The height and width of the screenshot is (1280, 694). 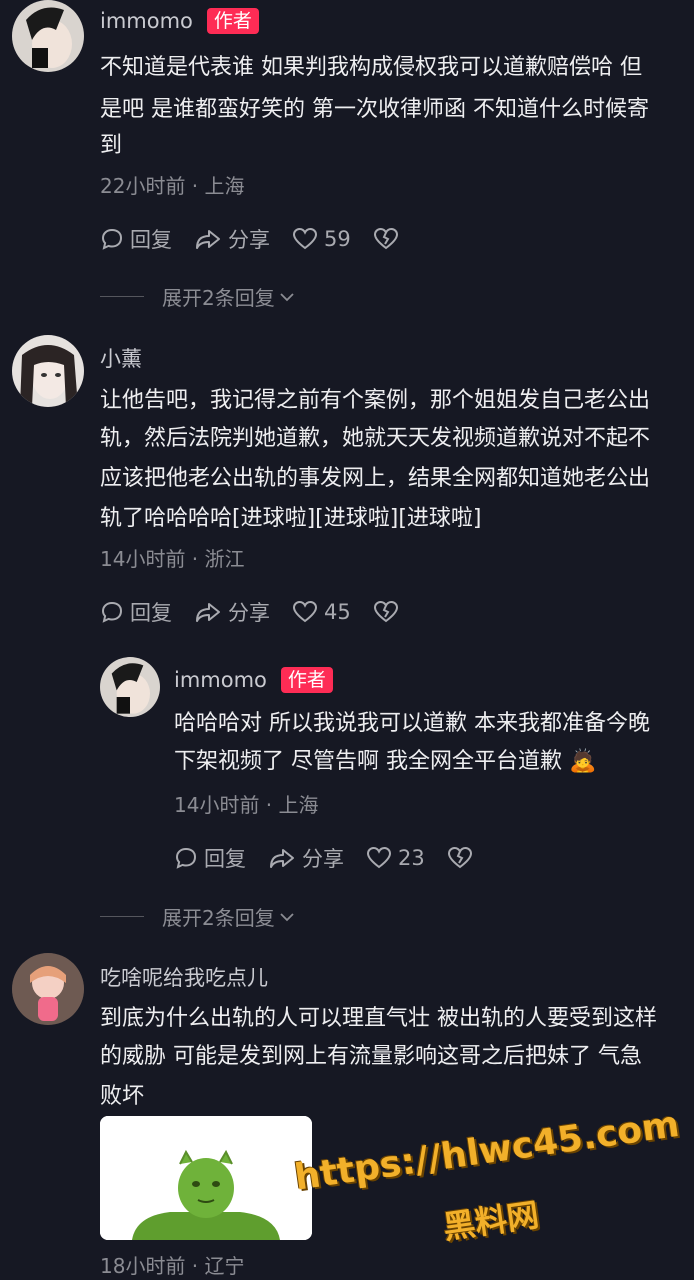 I want to click on comment-actions: 回复 分享 45, so click(x=263, y=612).